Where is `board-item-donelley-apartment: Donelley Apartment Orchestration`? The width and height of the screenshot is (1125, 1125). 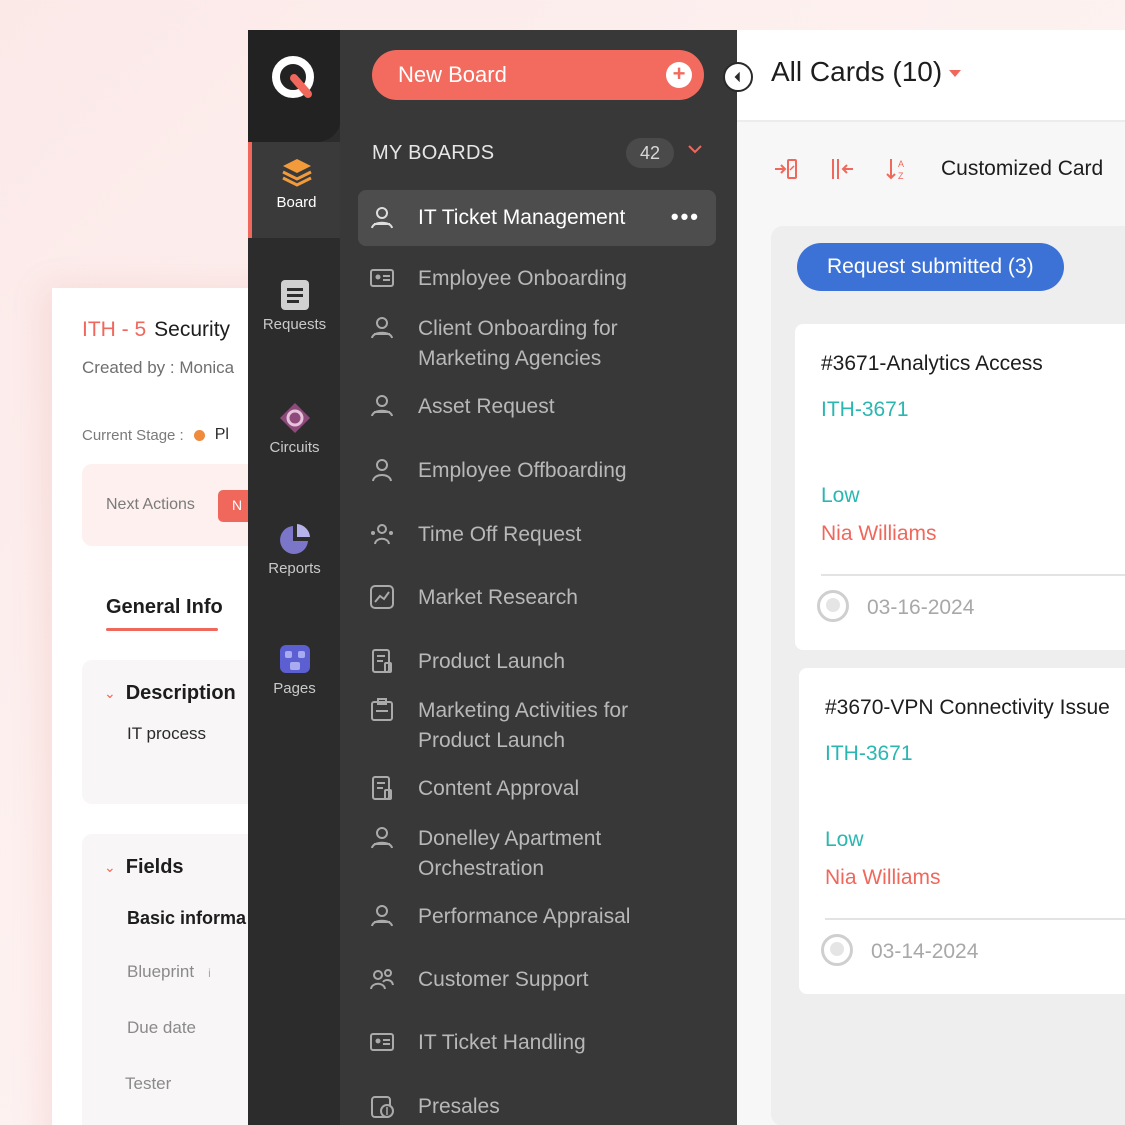
board-item-donelley-apartment: Donelley Apartment Orchestration is located at coordinates (537, 854).